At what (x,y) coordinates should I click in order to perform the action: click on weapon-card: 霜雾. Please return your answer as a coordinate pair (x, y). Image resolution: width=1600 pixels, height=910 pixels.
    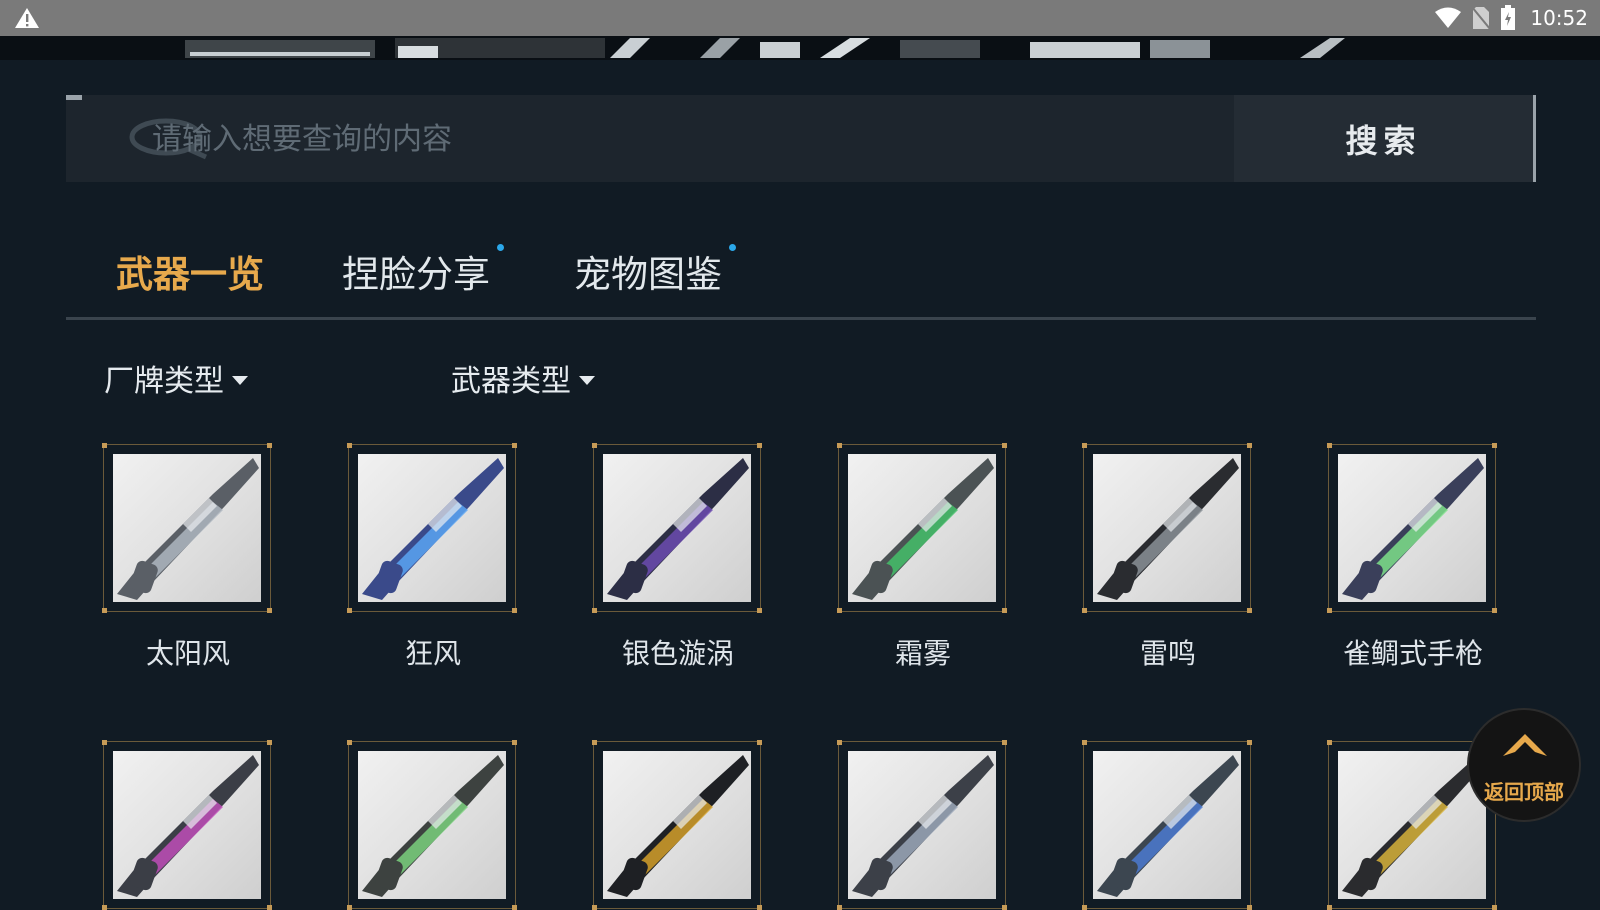
    Looking at the image, I should click on (922, 556).